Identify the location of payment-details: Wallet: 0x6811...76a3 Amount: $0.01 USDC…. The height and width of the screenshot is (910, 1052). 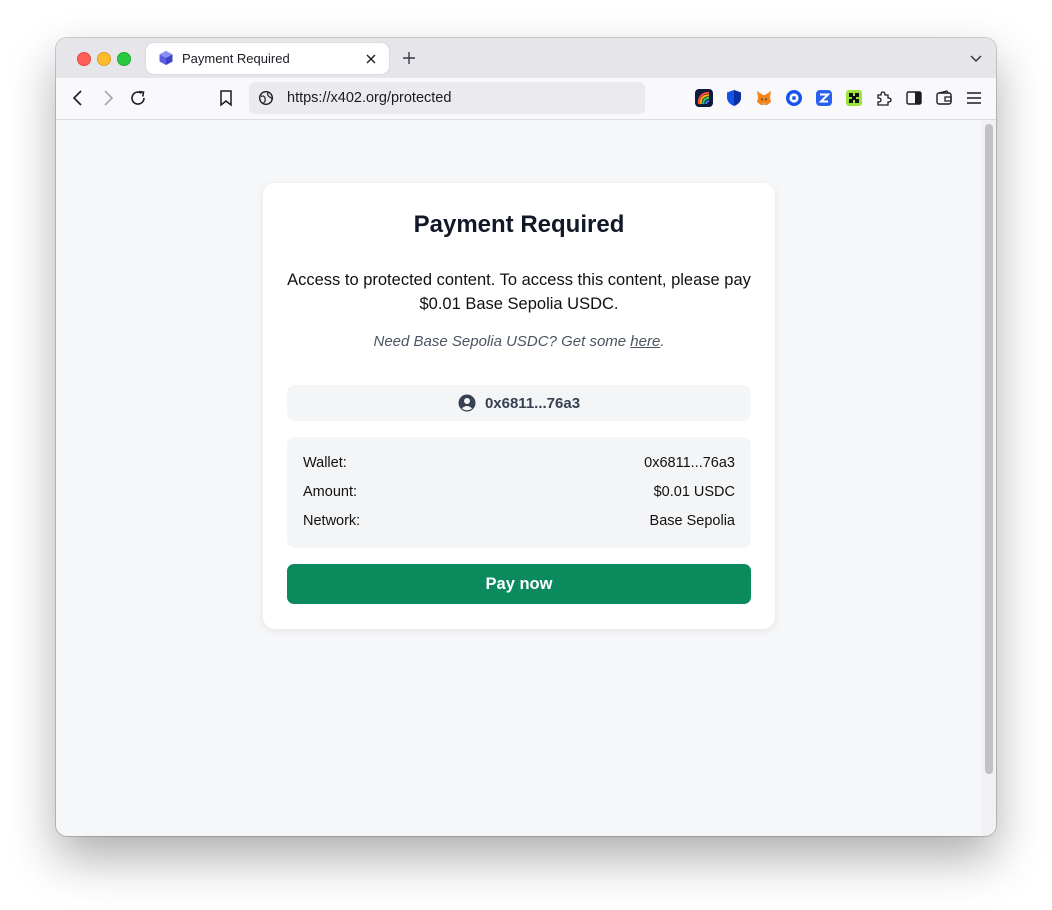
(519, 492).